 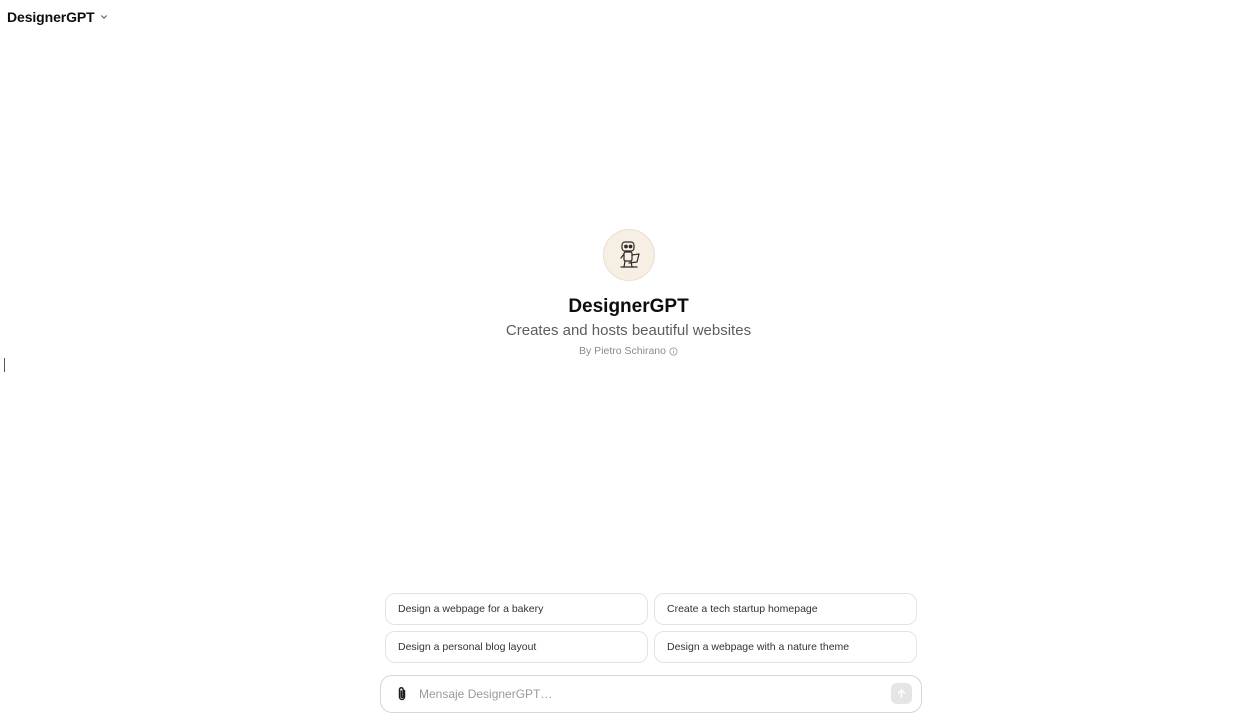 I want to click on gpt-description: Creates and hosts beautiful websites, so click(x=628, y=330).